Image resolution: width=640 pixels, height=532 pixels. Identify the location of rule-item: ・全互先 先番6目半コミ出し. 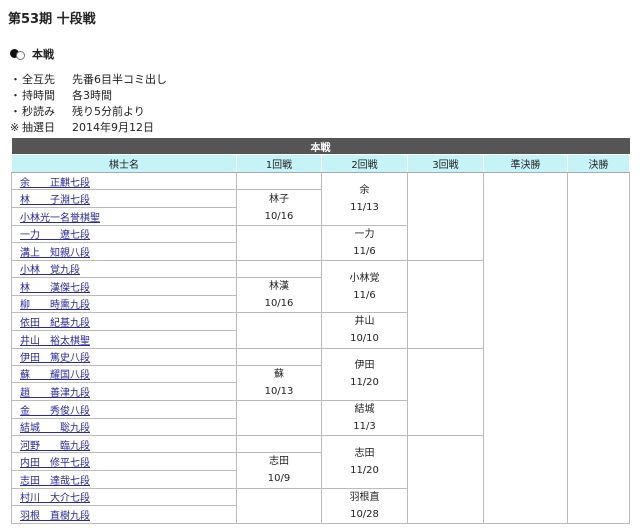
(88, 79).